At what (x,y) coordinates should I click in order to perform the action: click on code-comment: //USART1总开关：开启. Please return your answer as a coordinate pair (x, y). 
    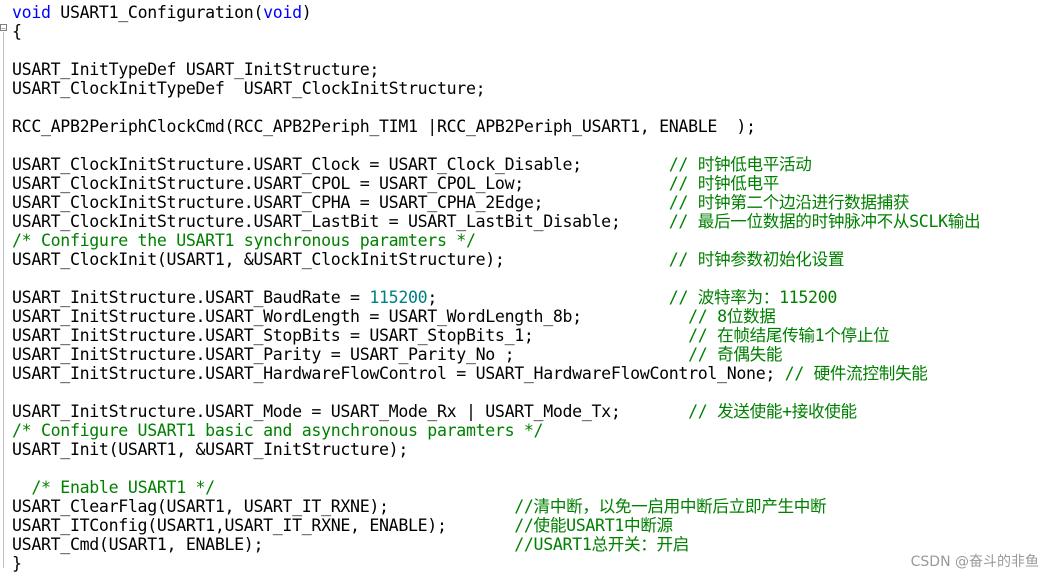
    Looking at the image, I should click on (602, 544).